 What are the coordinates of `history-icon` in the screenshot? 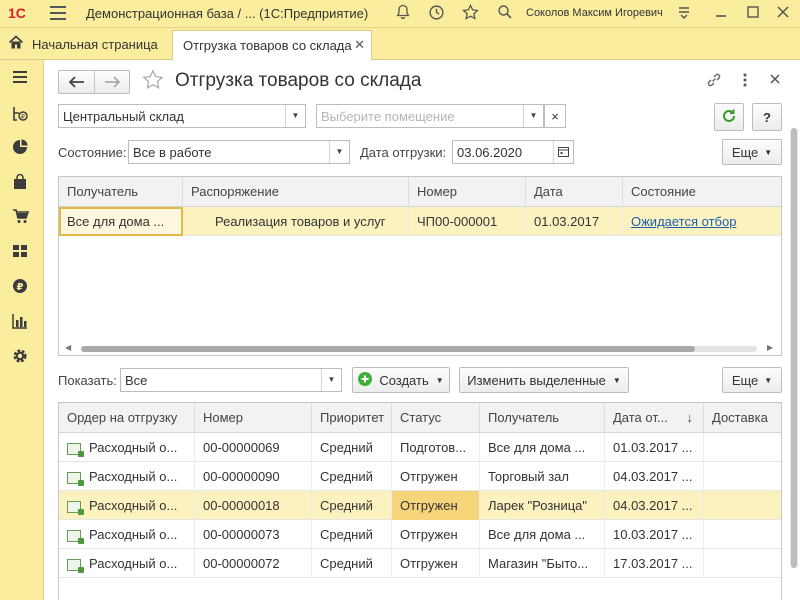 It's located at (436, 15).